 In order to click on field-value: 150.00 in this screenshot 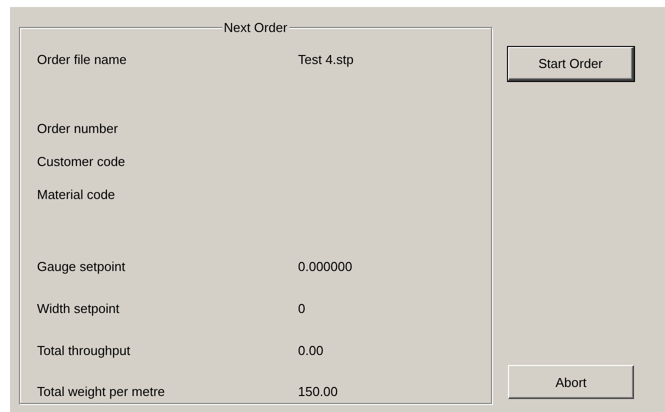, I will do `click(318, 392)`.